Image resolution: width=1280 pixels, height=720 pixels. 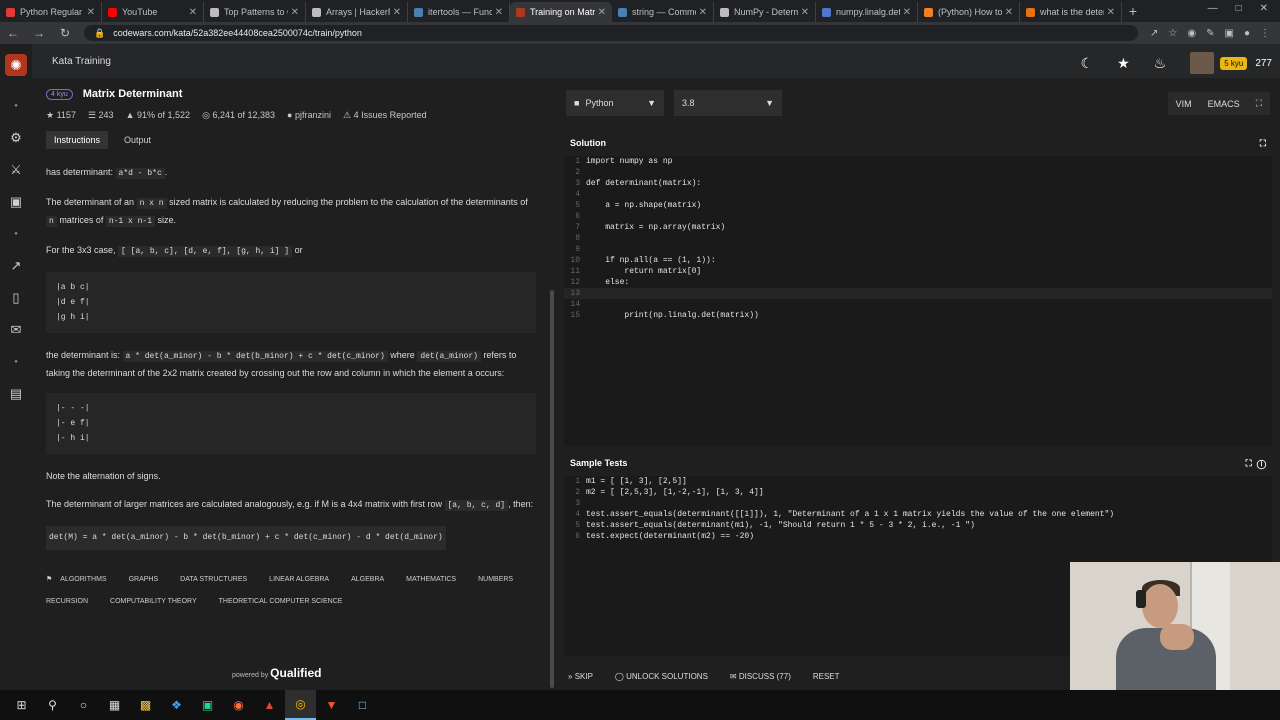 I want to click on minimize-icon: —, so click(x=1213, y=8).